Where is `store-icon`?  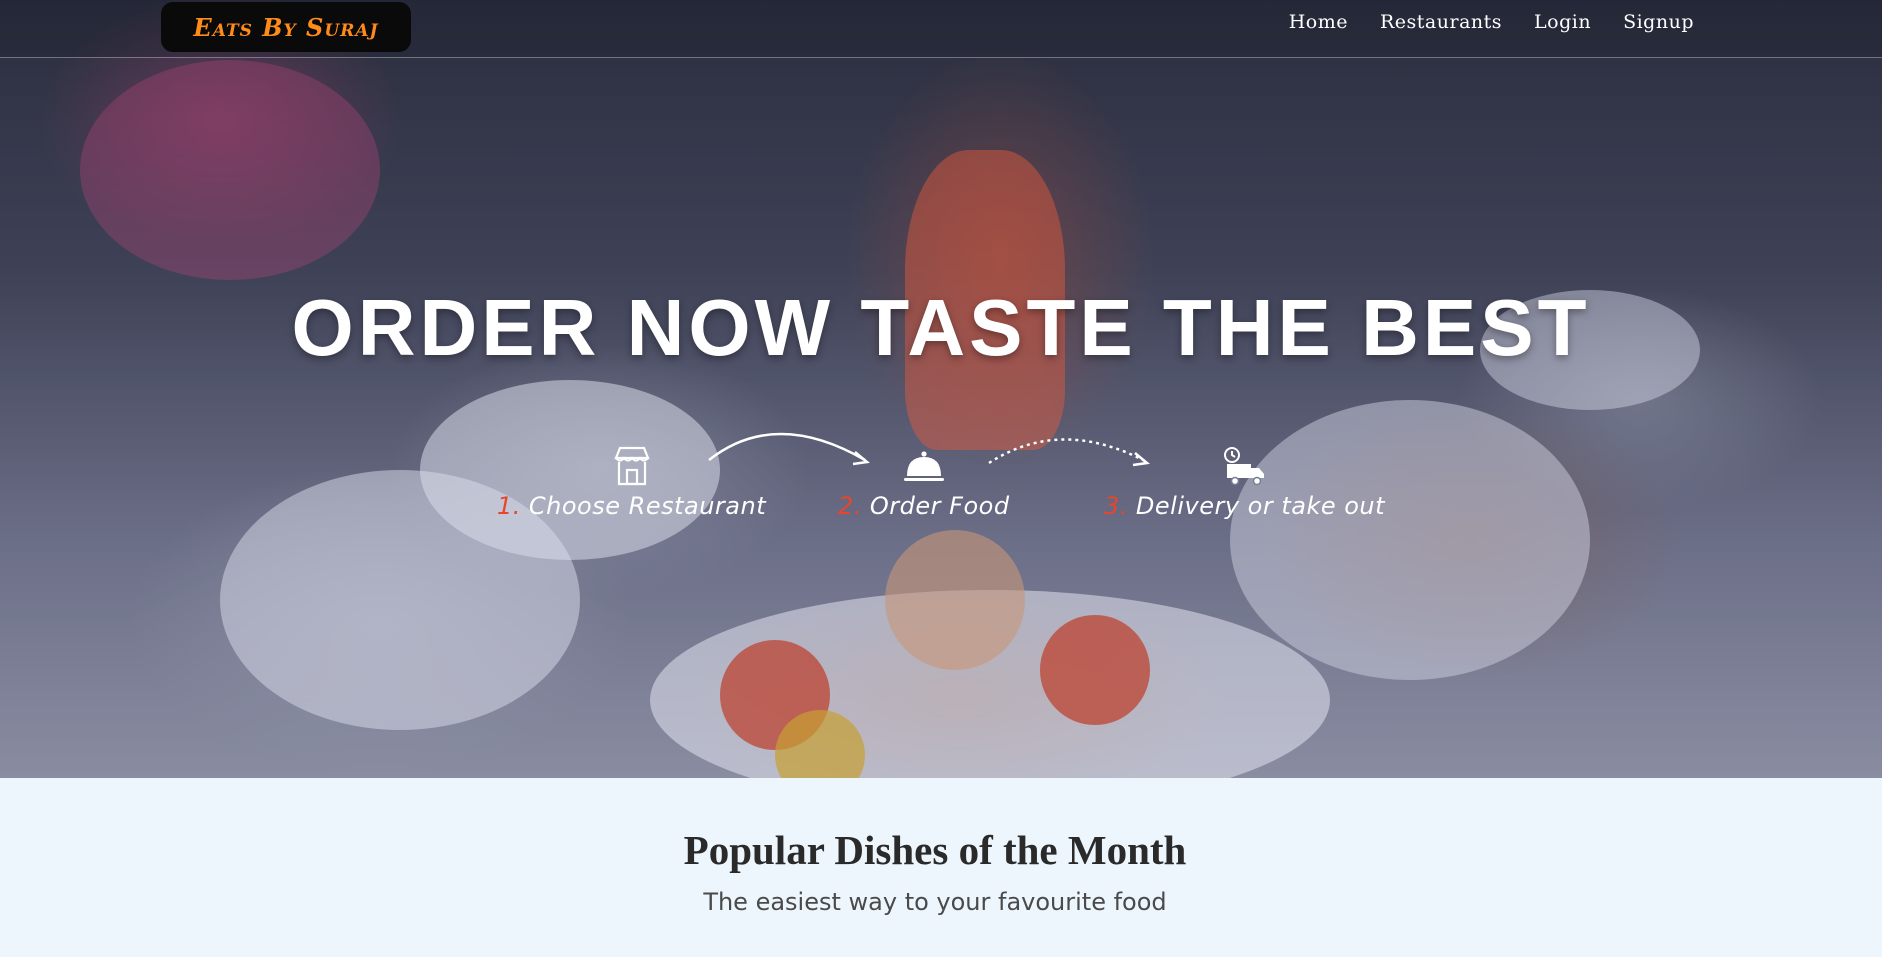
store-icon is located at coordinates (631, 466).